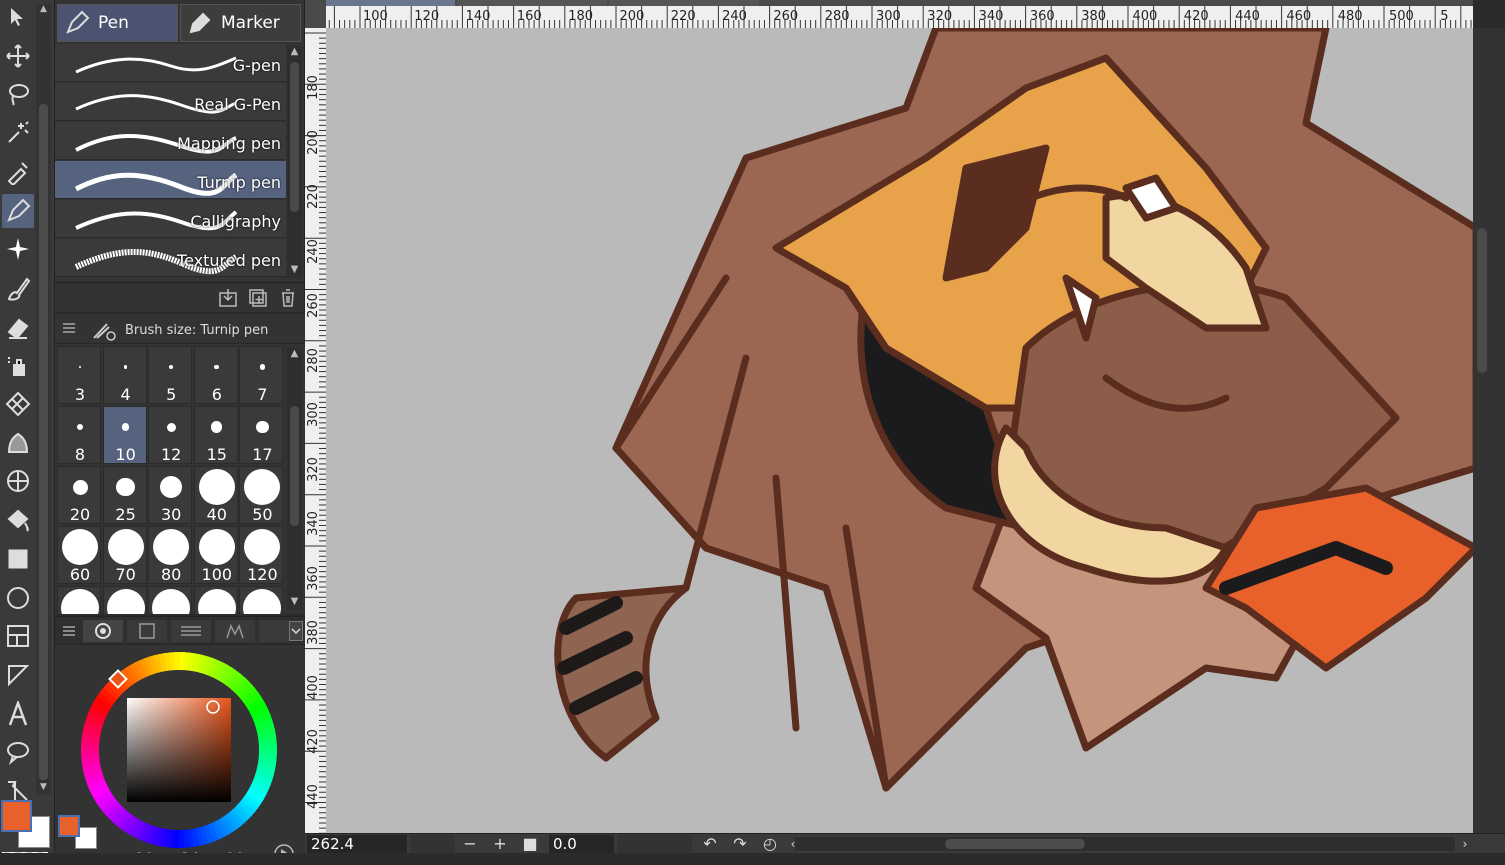 This screenshot has height=865, width=1505. Describe the element at coordinates (770, 844) in the screenshot. I see `reset-rotation-icon: ◴` at that location.